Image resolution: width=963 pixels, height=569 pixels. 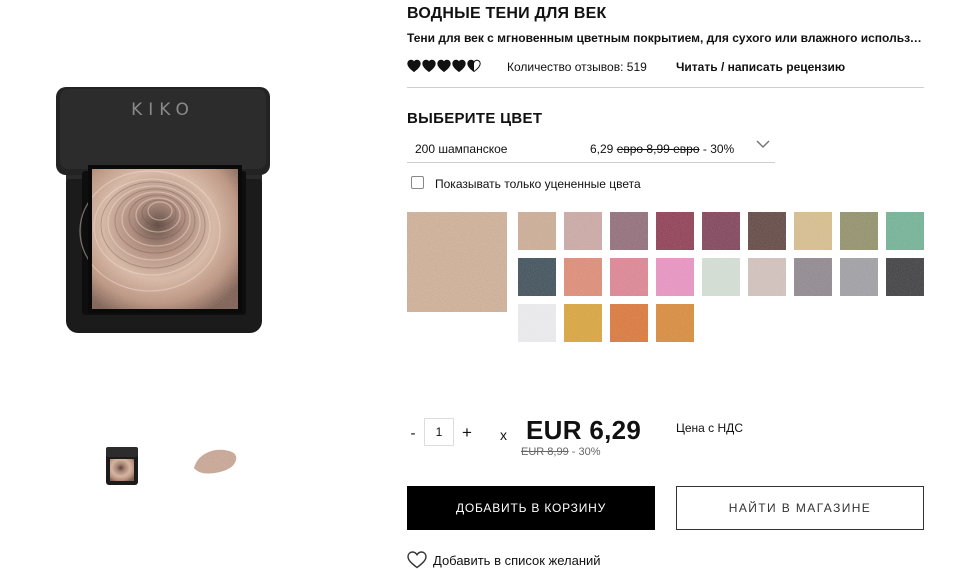 What do you see at coordinates (122, 467) in the screenshot?
I see `thumbnail-compact` at bounding box center [122, 467].